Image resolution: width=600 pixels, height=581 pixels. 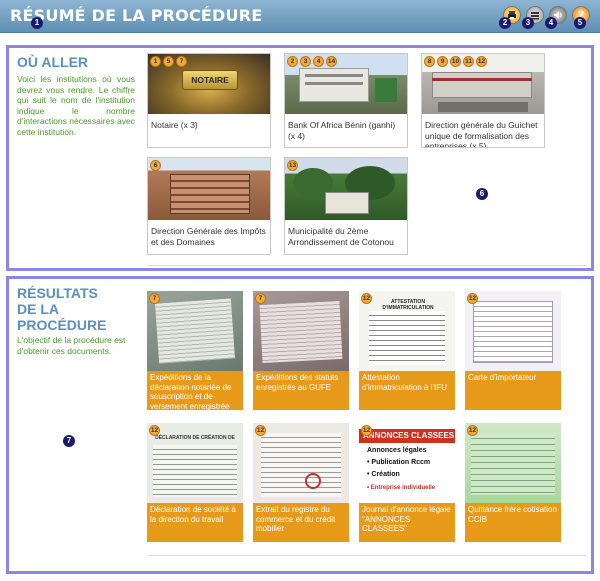 I want to click on tag: 9, so click(x=442, y=61).